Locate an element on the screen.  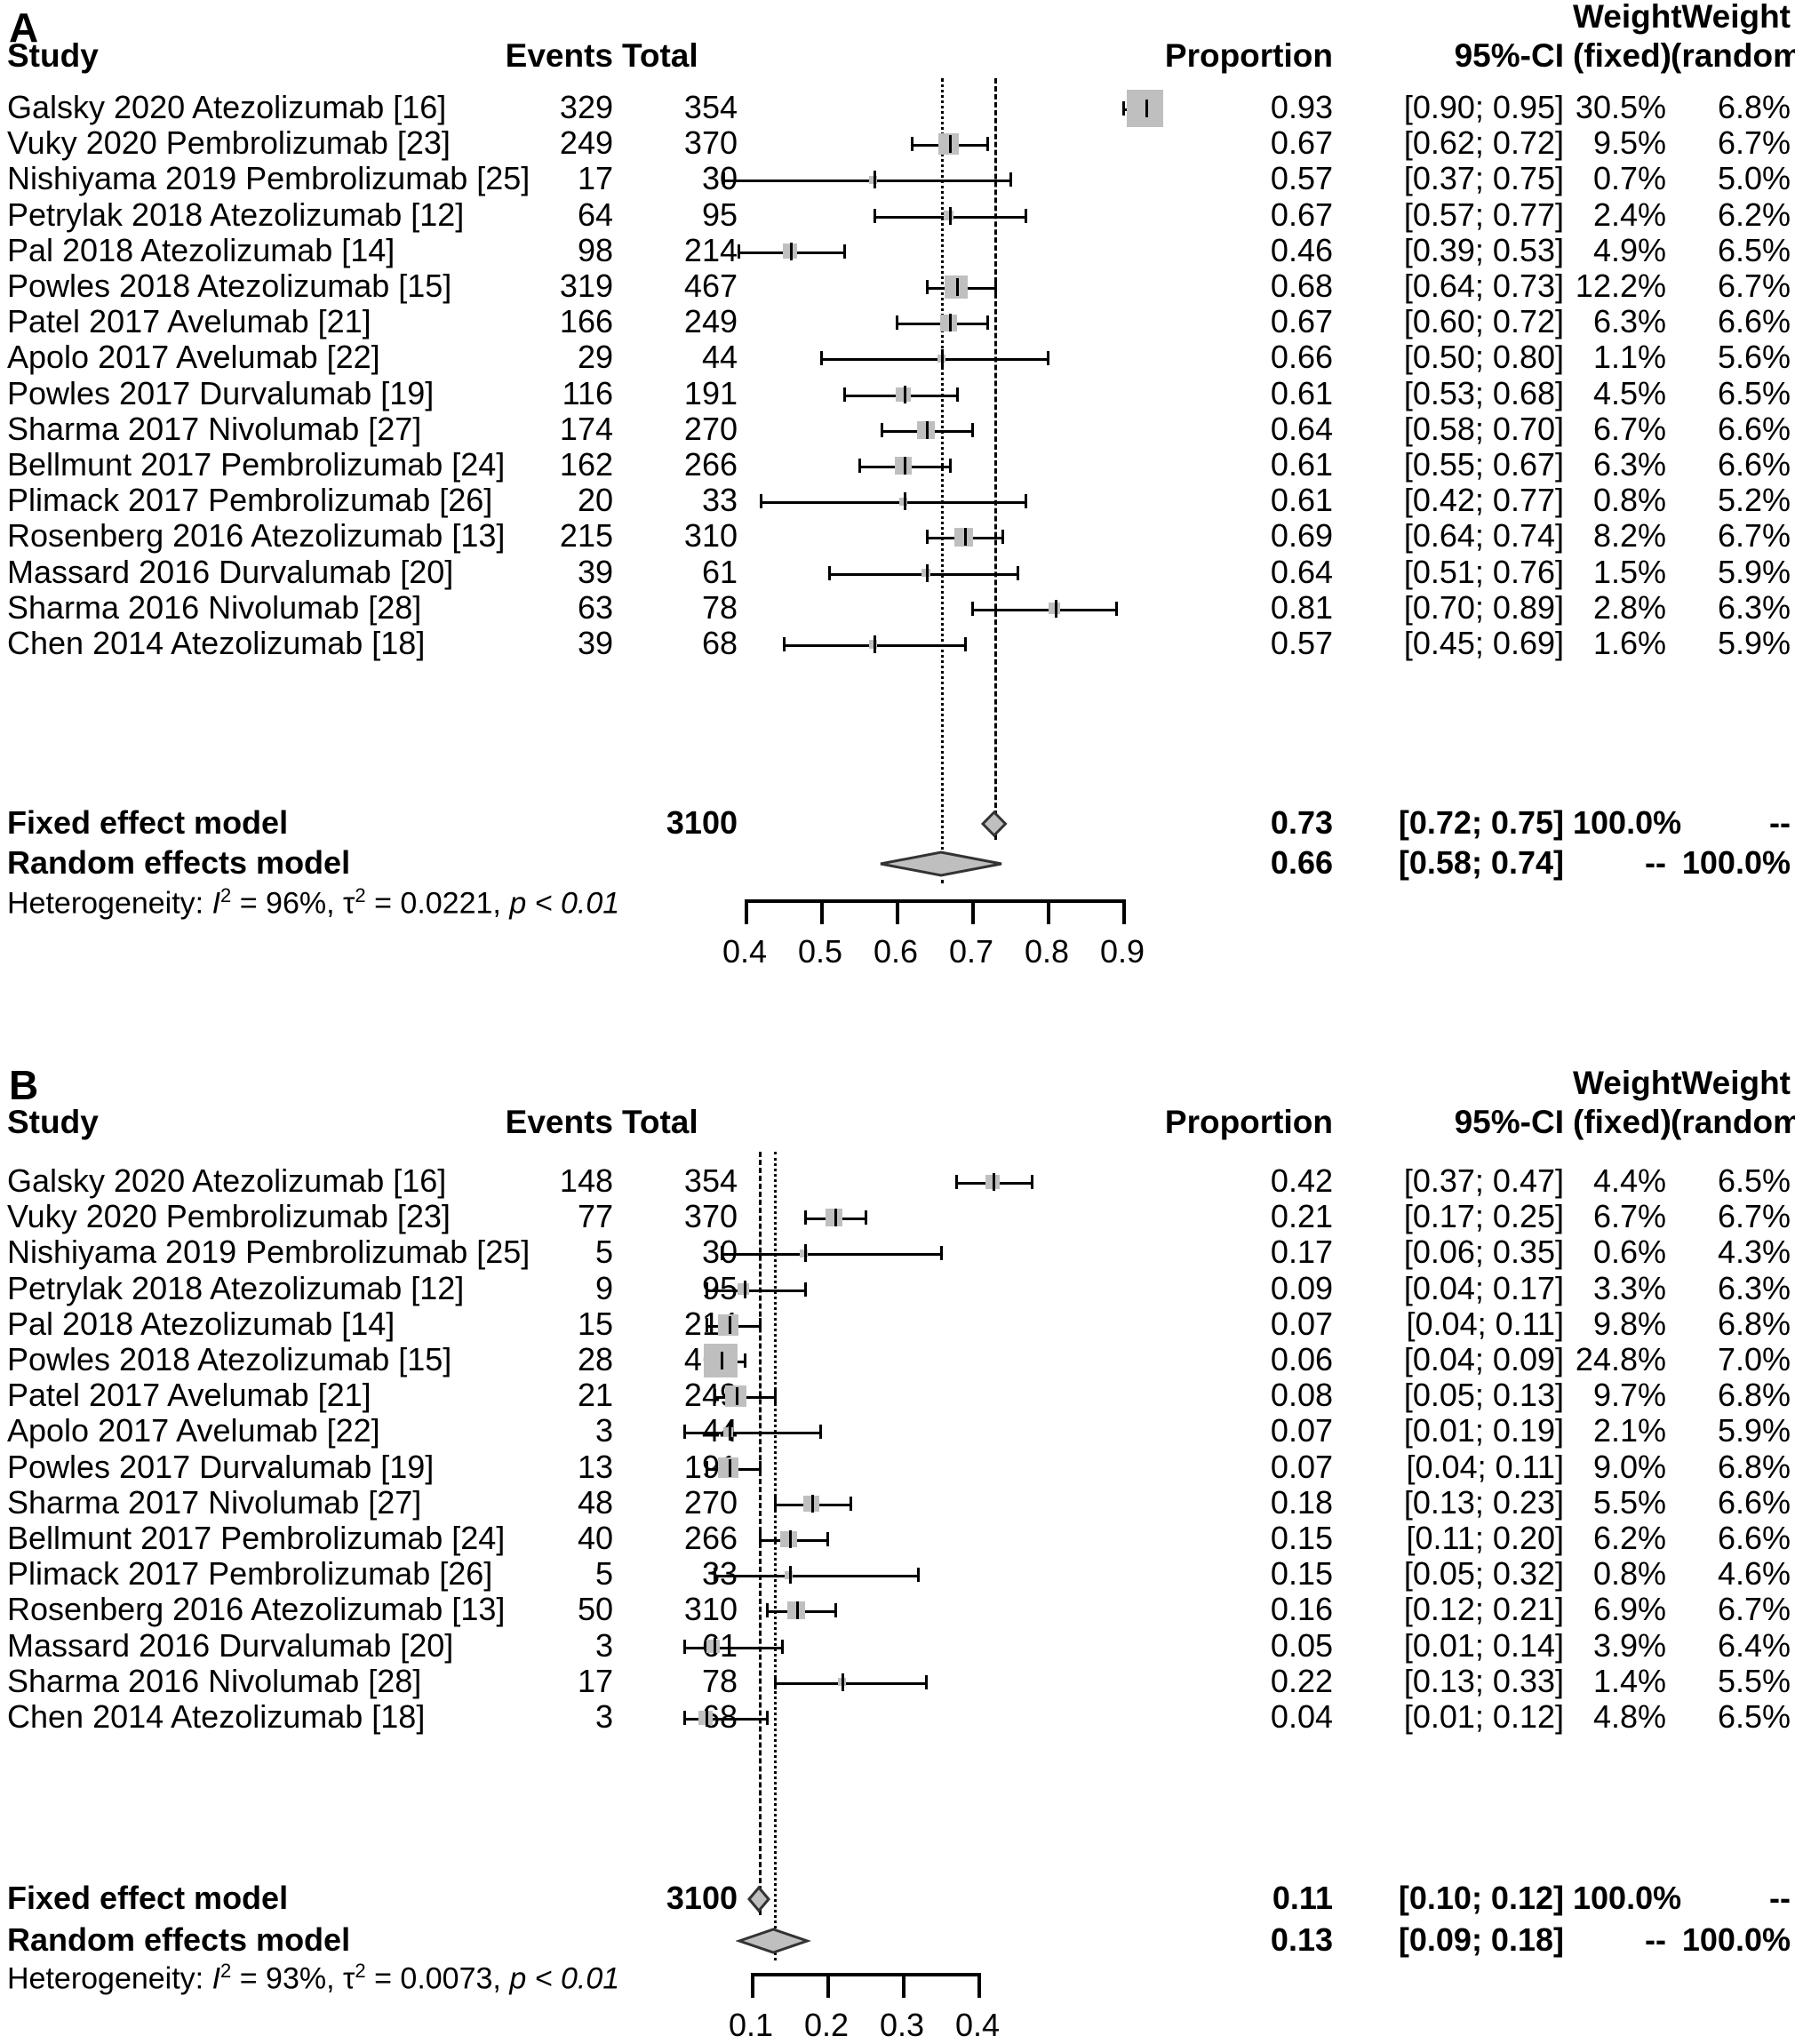
fixed-effect-total: 3100 is located at coordinates (702, 822).